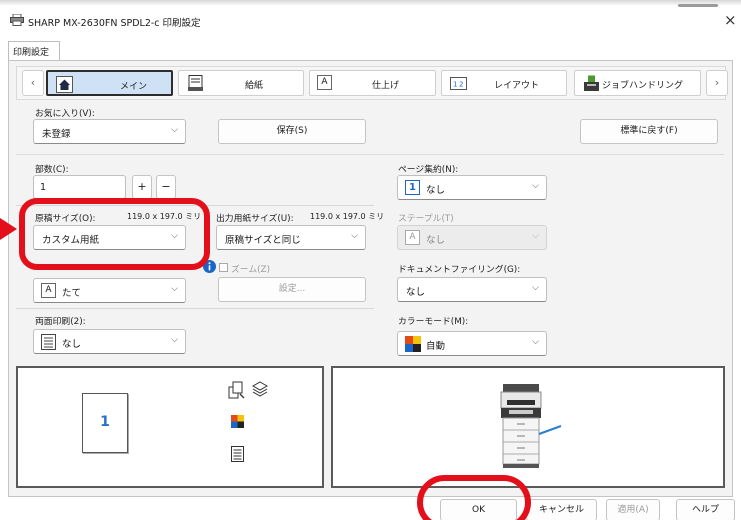  I want to click on document-filing-label: ドキュメントファイリング(G):, so click(459, 270).